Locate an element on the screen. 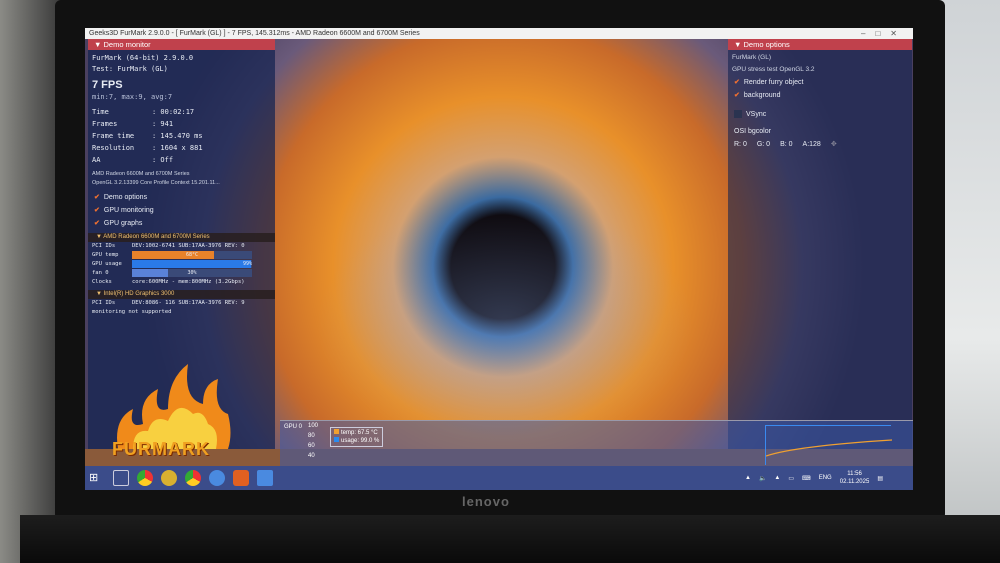  volume-icon: 🔈 is located at coordinates (762, 478).